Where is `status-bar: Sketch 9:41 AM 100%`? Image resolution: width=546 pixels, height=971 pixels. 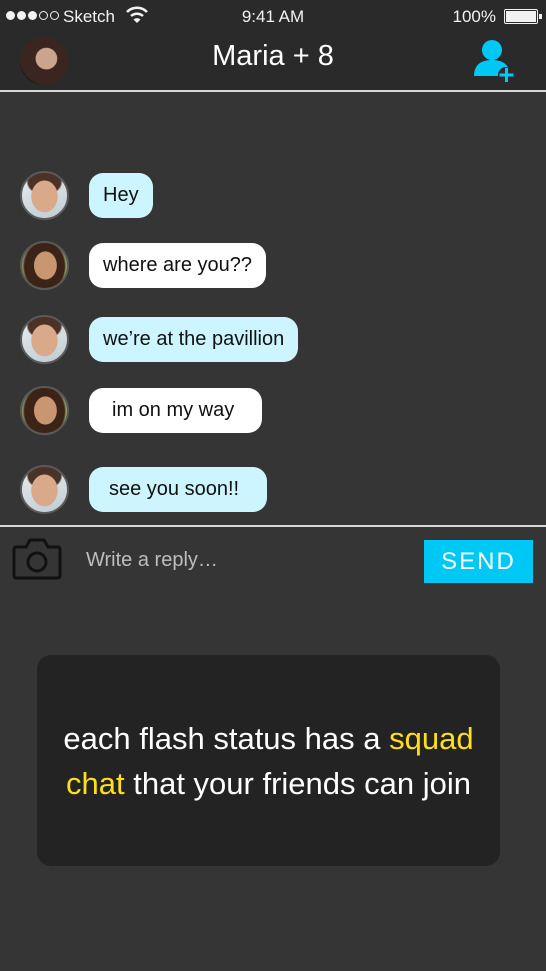
status-bar: Sketch 9:41 AM 100% is located at coordinates (273, 17).